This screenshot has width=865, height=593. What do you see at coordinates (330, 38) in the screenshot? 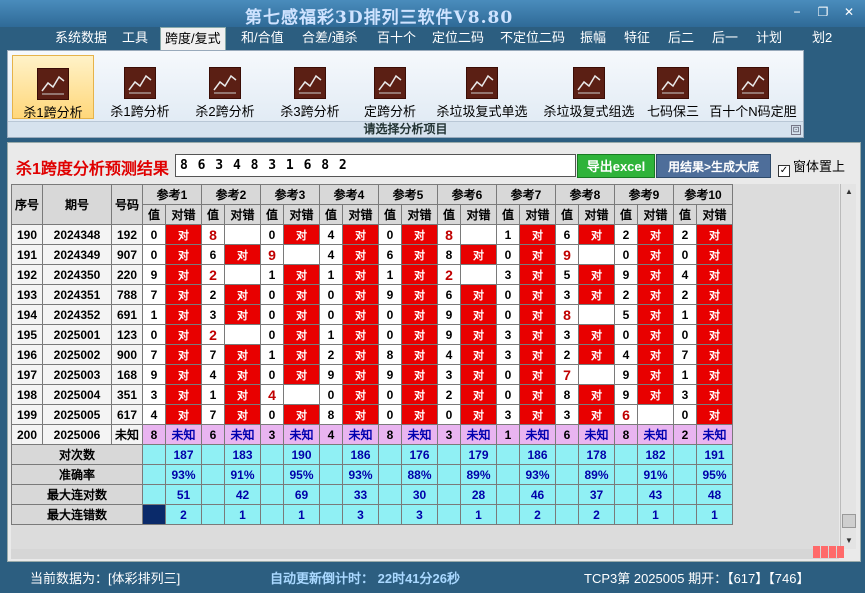
I see `menu-diff-kill: 合差/通杀` at bounding box center [330, 38].